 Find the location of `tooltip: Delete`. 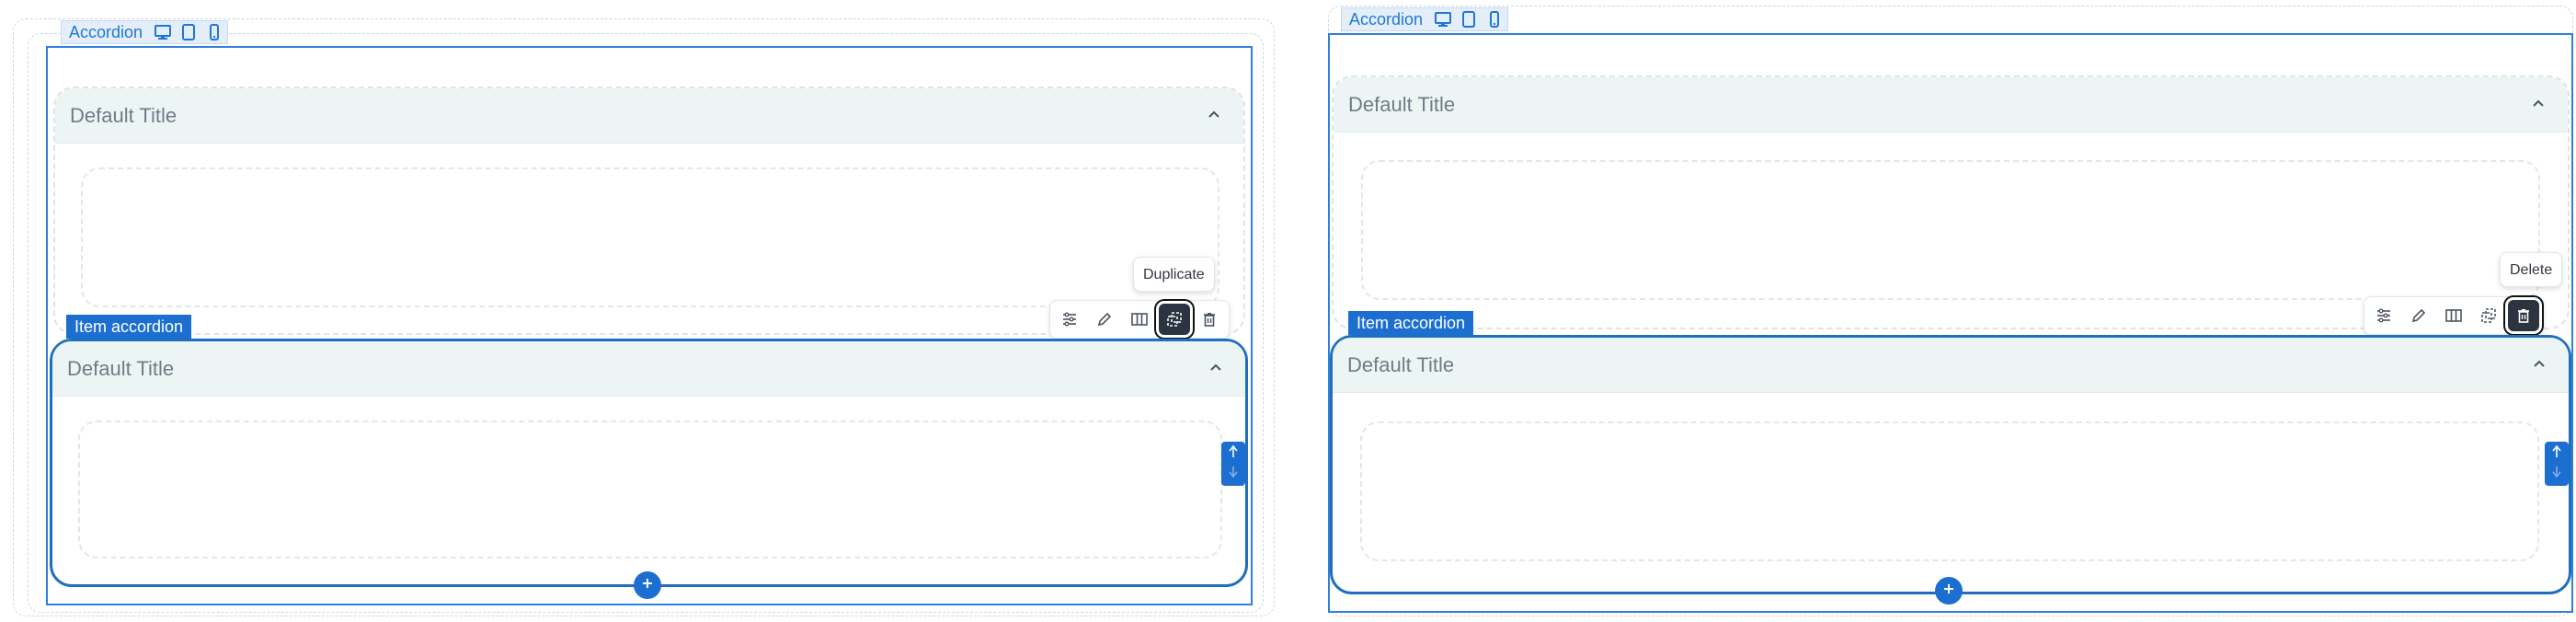

tooltip: Delete is located at coordinates (2531, 269).